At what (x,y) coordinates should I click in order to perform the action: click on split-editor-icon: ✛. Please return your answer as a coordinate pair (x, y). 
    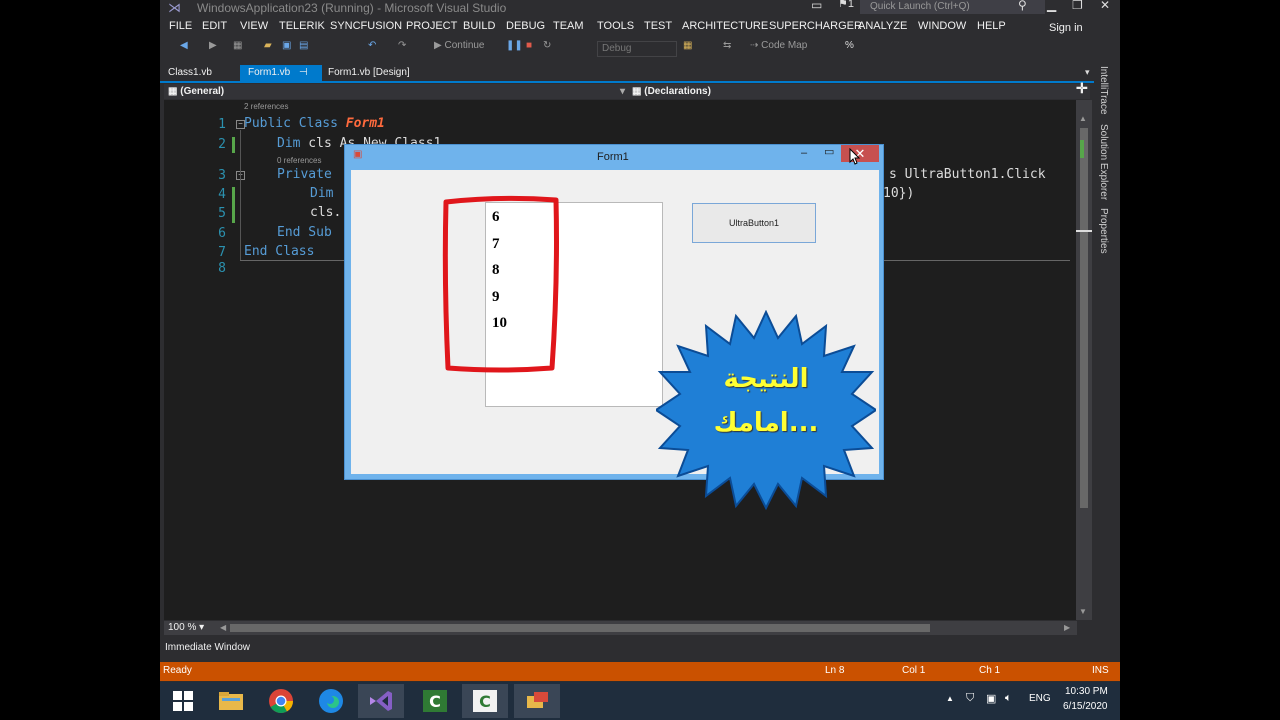
    Looking at the image, I should click on (1082, 88).